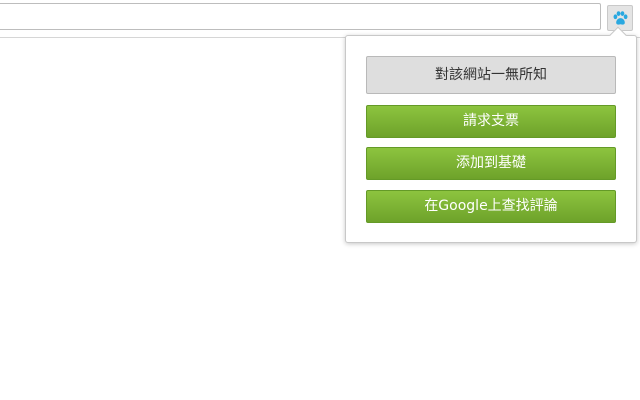  Describe the element at coordinates (491, 121) in the screenshot. I see `request-check-button: 請求支票` at that location.